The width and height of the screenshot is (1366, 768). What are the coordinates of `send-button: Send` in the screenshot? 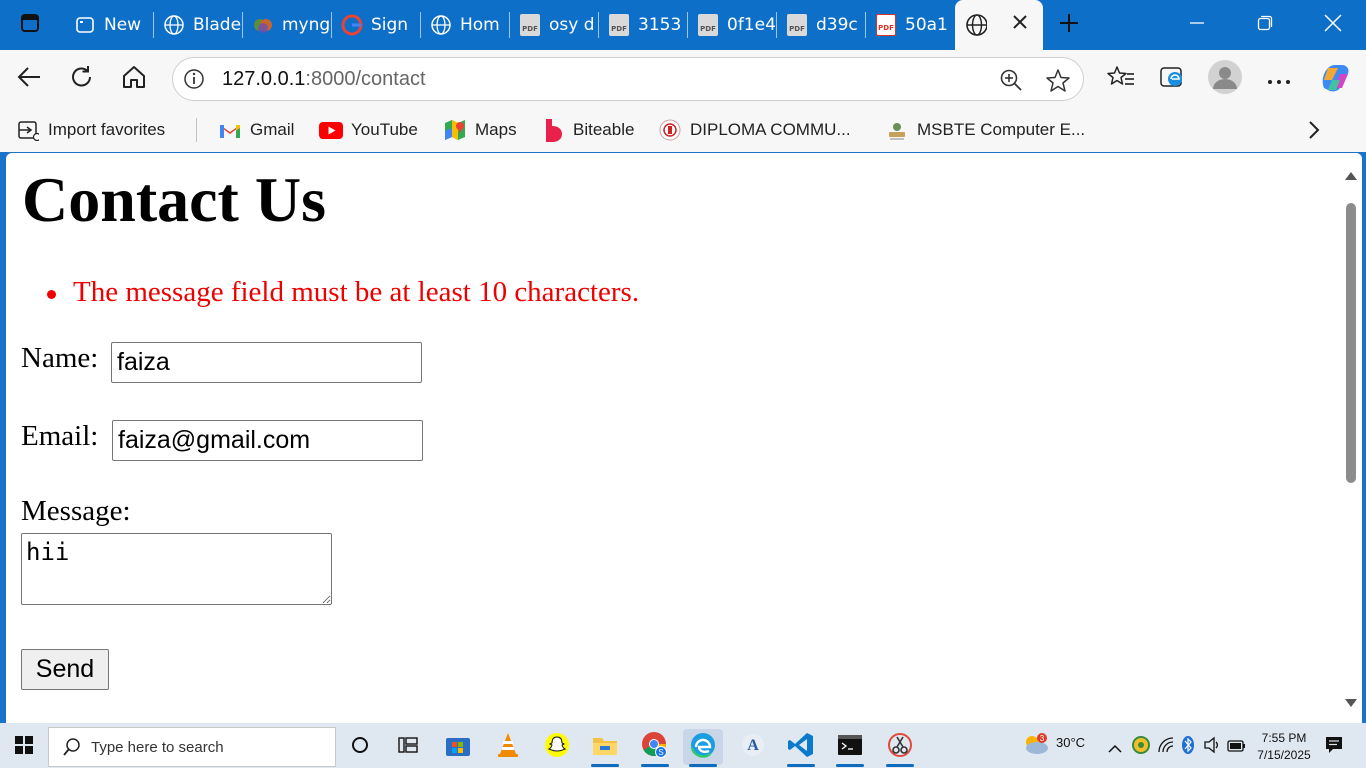 It's located at (65, 669).